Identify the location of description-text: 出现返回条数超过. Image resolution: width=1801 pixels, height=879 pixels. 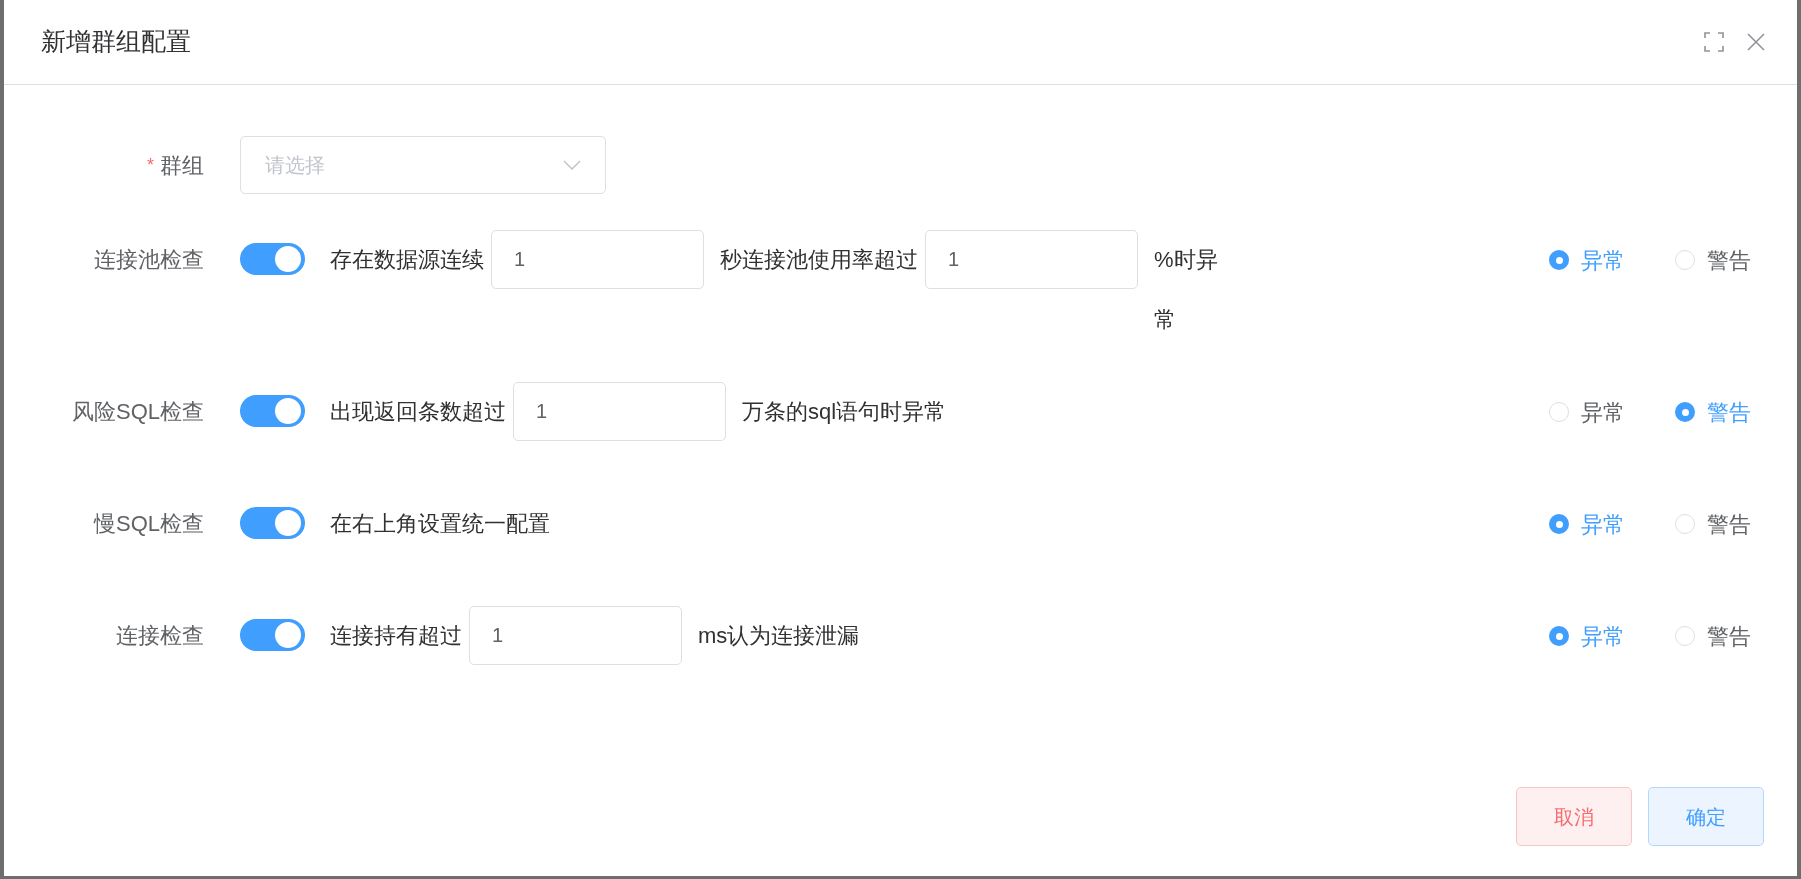
(418, 412).